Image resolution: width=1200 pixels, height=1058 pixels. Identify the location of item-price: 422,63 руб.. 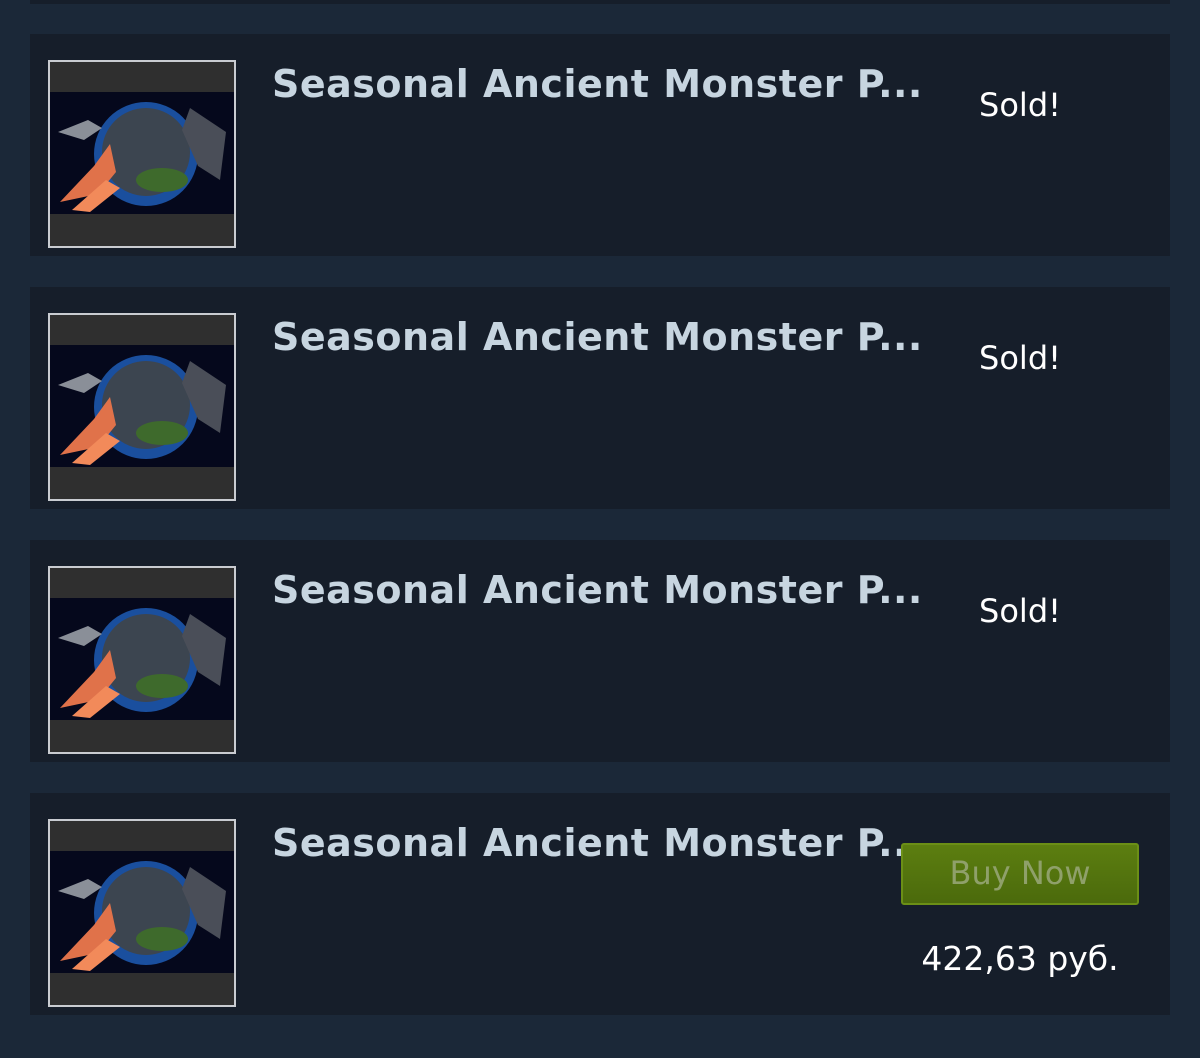
(1020, 958).